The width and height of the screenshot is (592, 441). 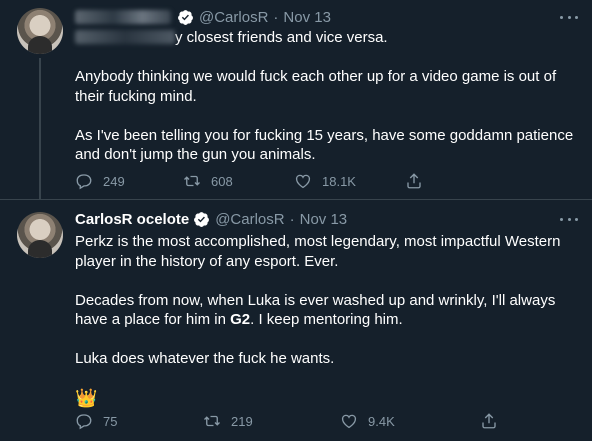 What do you see at coordinates (242, 421) in the screenshot?
I see `retweet-count: 219` at bounding box center [242, 421].